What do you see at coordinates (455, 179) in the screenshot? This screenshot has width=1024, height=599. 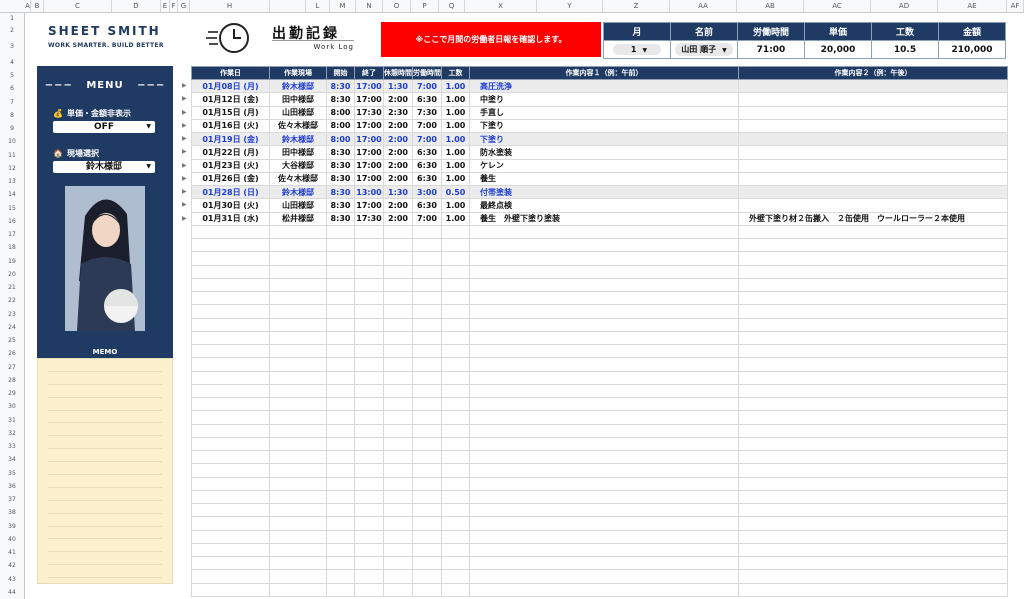 I see `cell-md: 1.00` at bounding box center [455, 179].